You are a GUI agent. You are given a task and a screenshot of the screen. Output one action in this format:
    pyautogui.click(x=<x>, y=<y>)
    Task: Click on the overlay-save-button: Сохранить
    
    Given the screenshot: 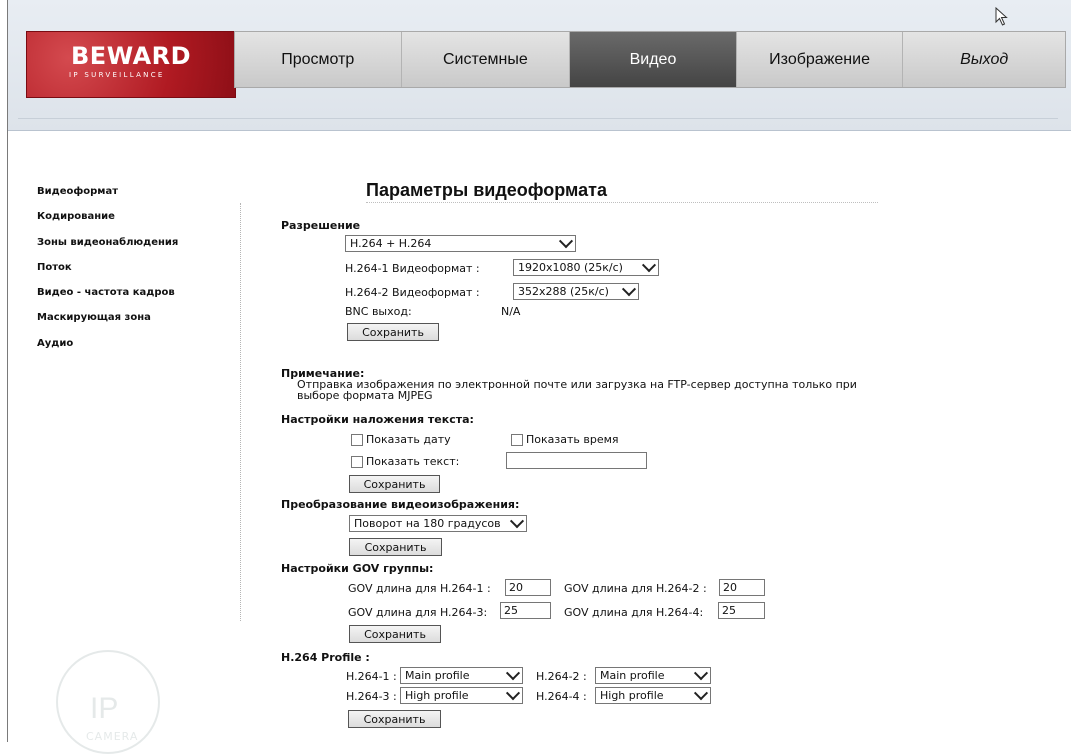 What is the action you would take?
    pyautogui.click(x=394, y=484)
    